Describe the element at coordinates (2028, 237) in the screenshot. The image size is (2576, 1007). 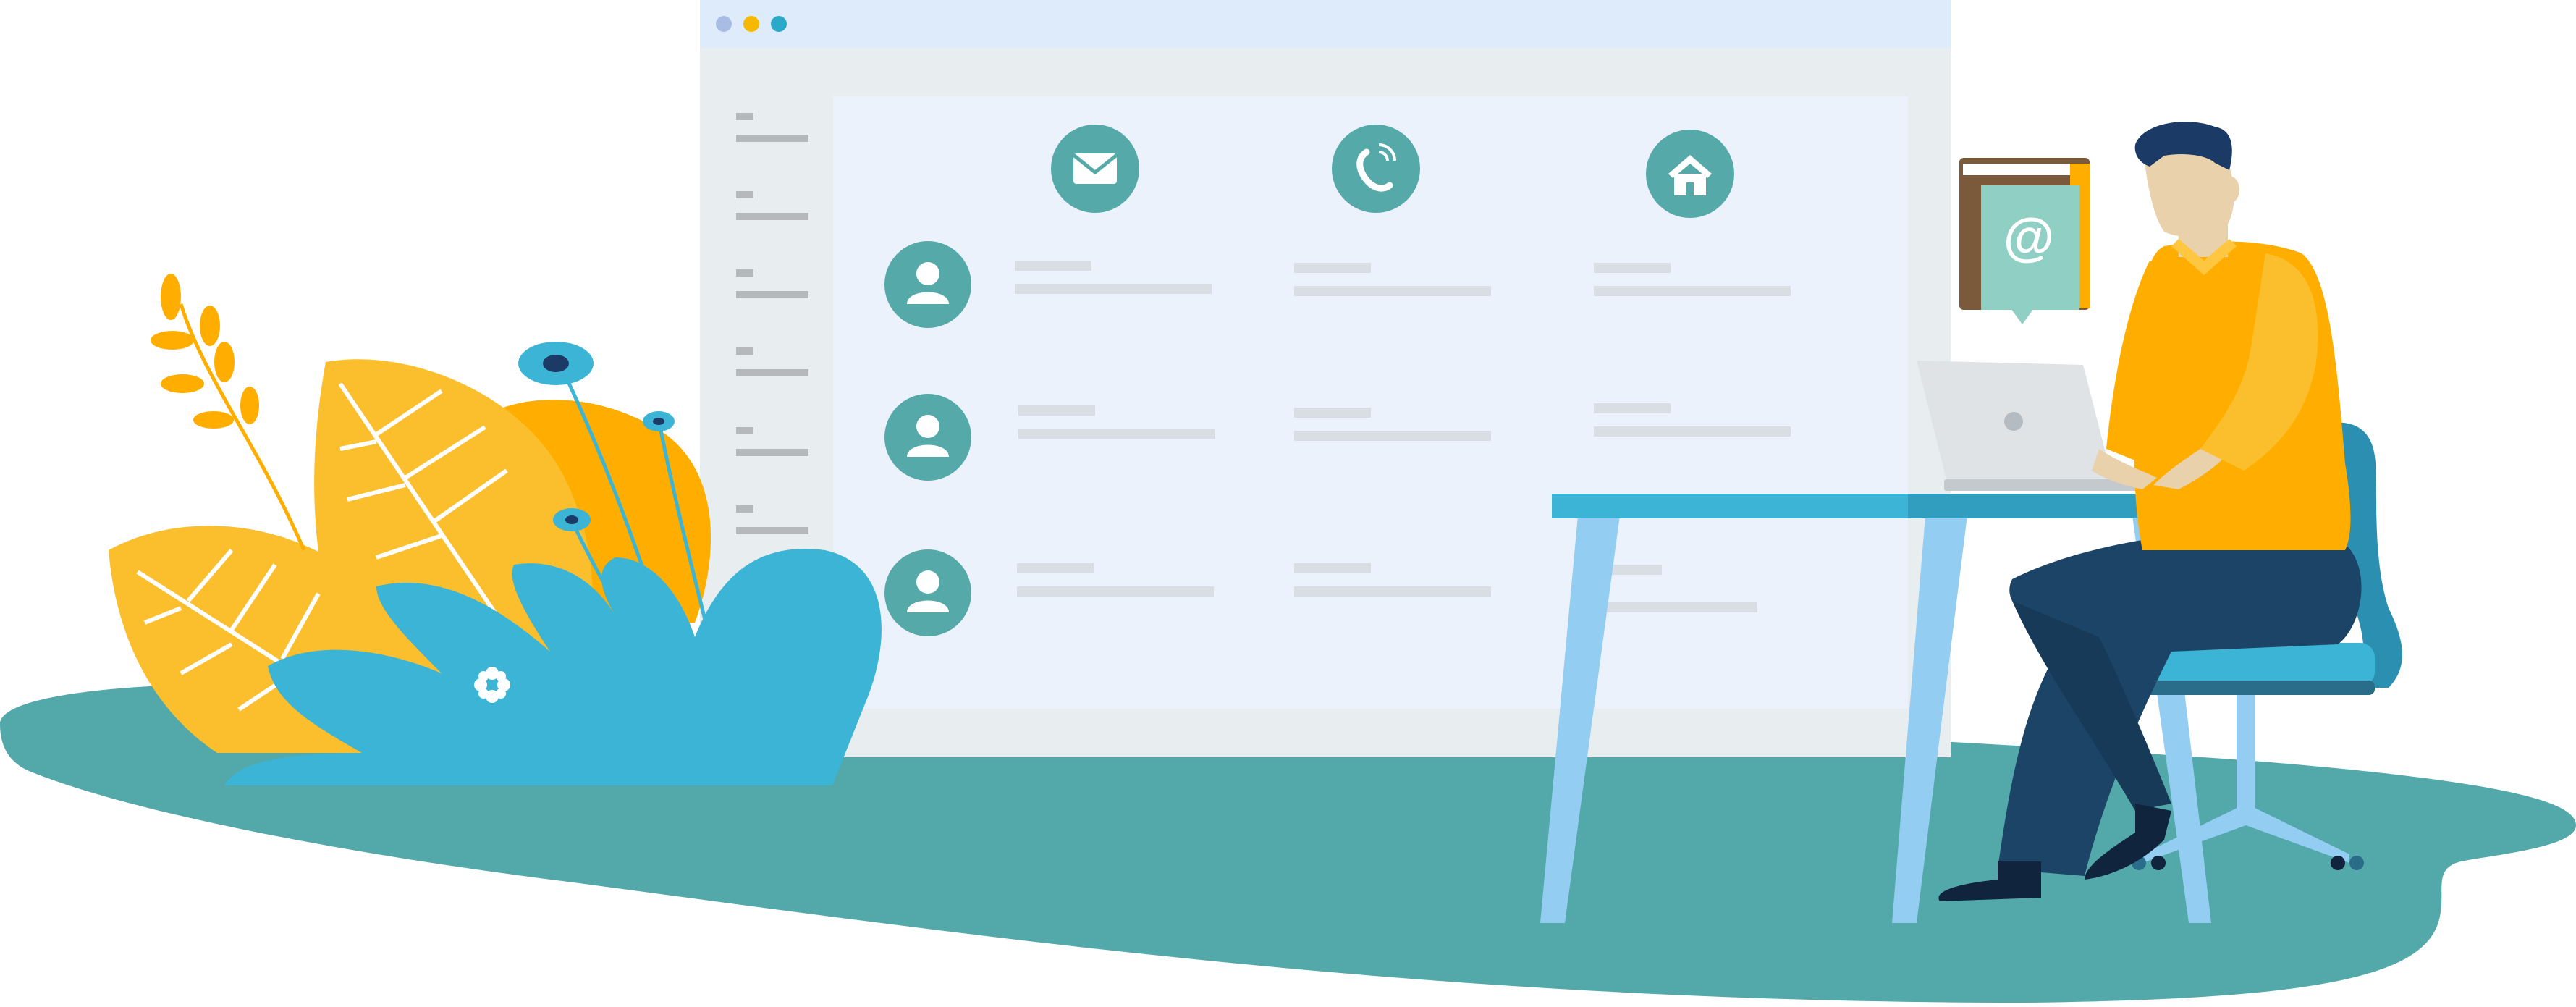
I see `at-sign-icon: @` at that location.